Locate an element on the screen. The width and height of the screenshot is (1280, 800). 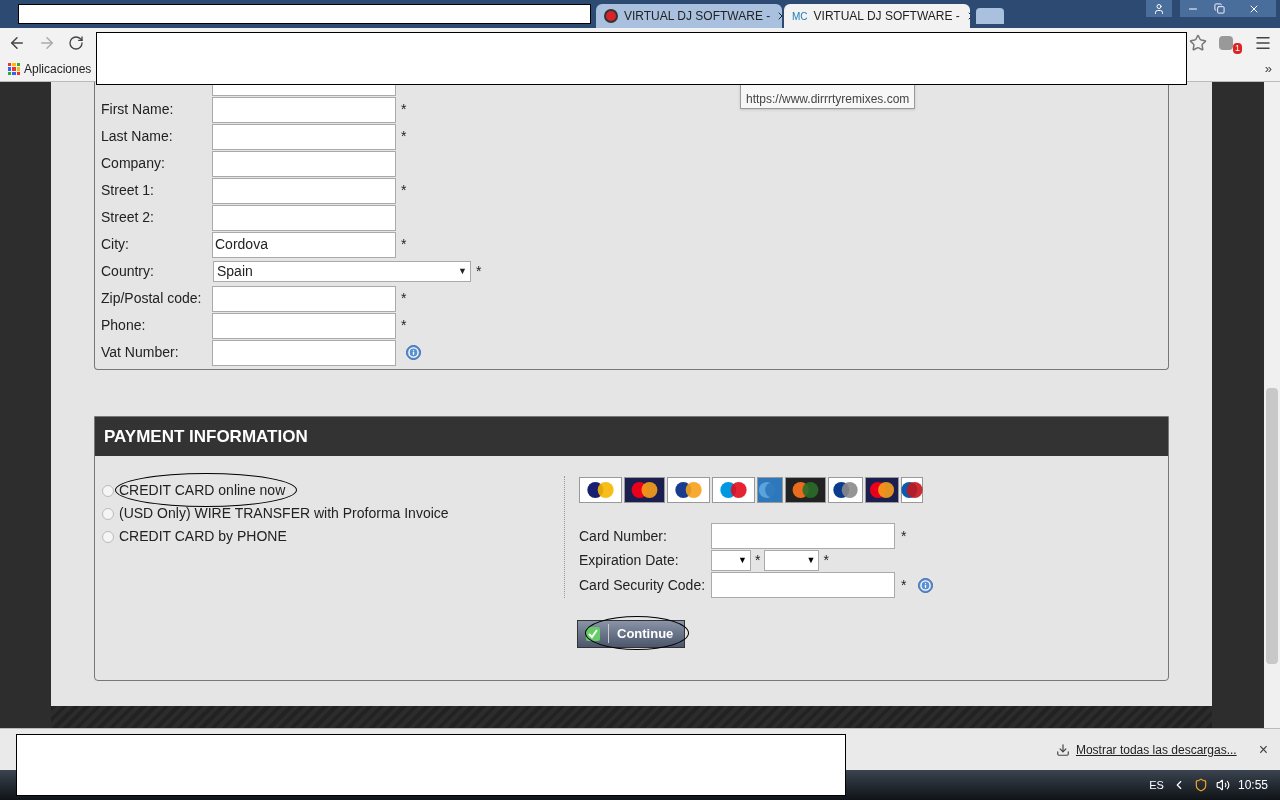
browser-tab: VIRTUAL DJ SOFTWARE - is located at coordinates (689, 16).